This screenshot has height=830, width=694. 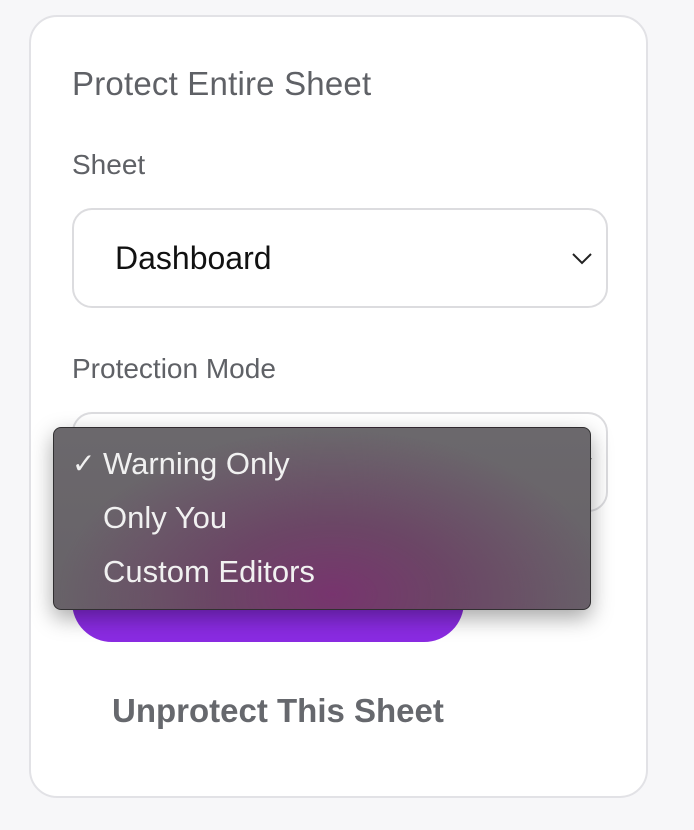 I want to click on dropdown-option-custom-editors: Custom Editors, so click(x=322, y=572).